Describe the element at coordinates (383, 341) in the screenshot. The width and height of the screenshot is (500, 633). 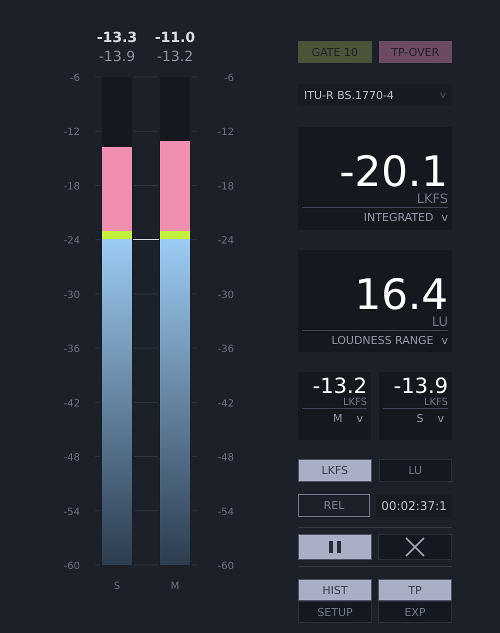
I see `mode-label: LOUDNESS RANGE` at that location.